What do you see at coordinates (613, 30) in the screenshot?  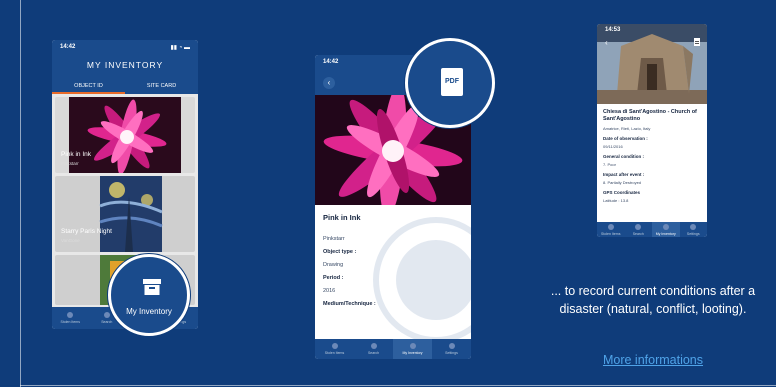 I see `status-time: 14:53` at bounding box center [613, 30].